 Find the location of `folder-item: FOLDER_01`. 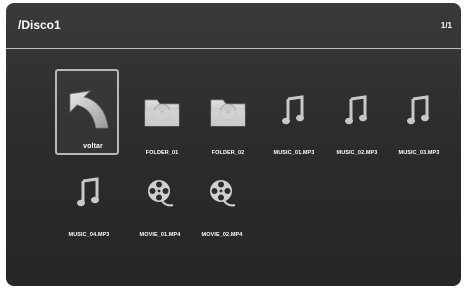

folder-item: FOLDER_01 is located at coordinates (162, 124).